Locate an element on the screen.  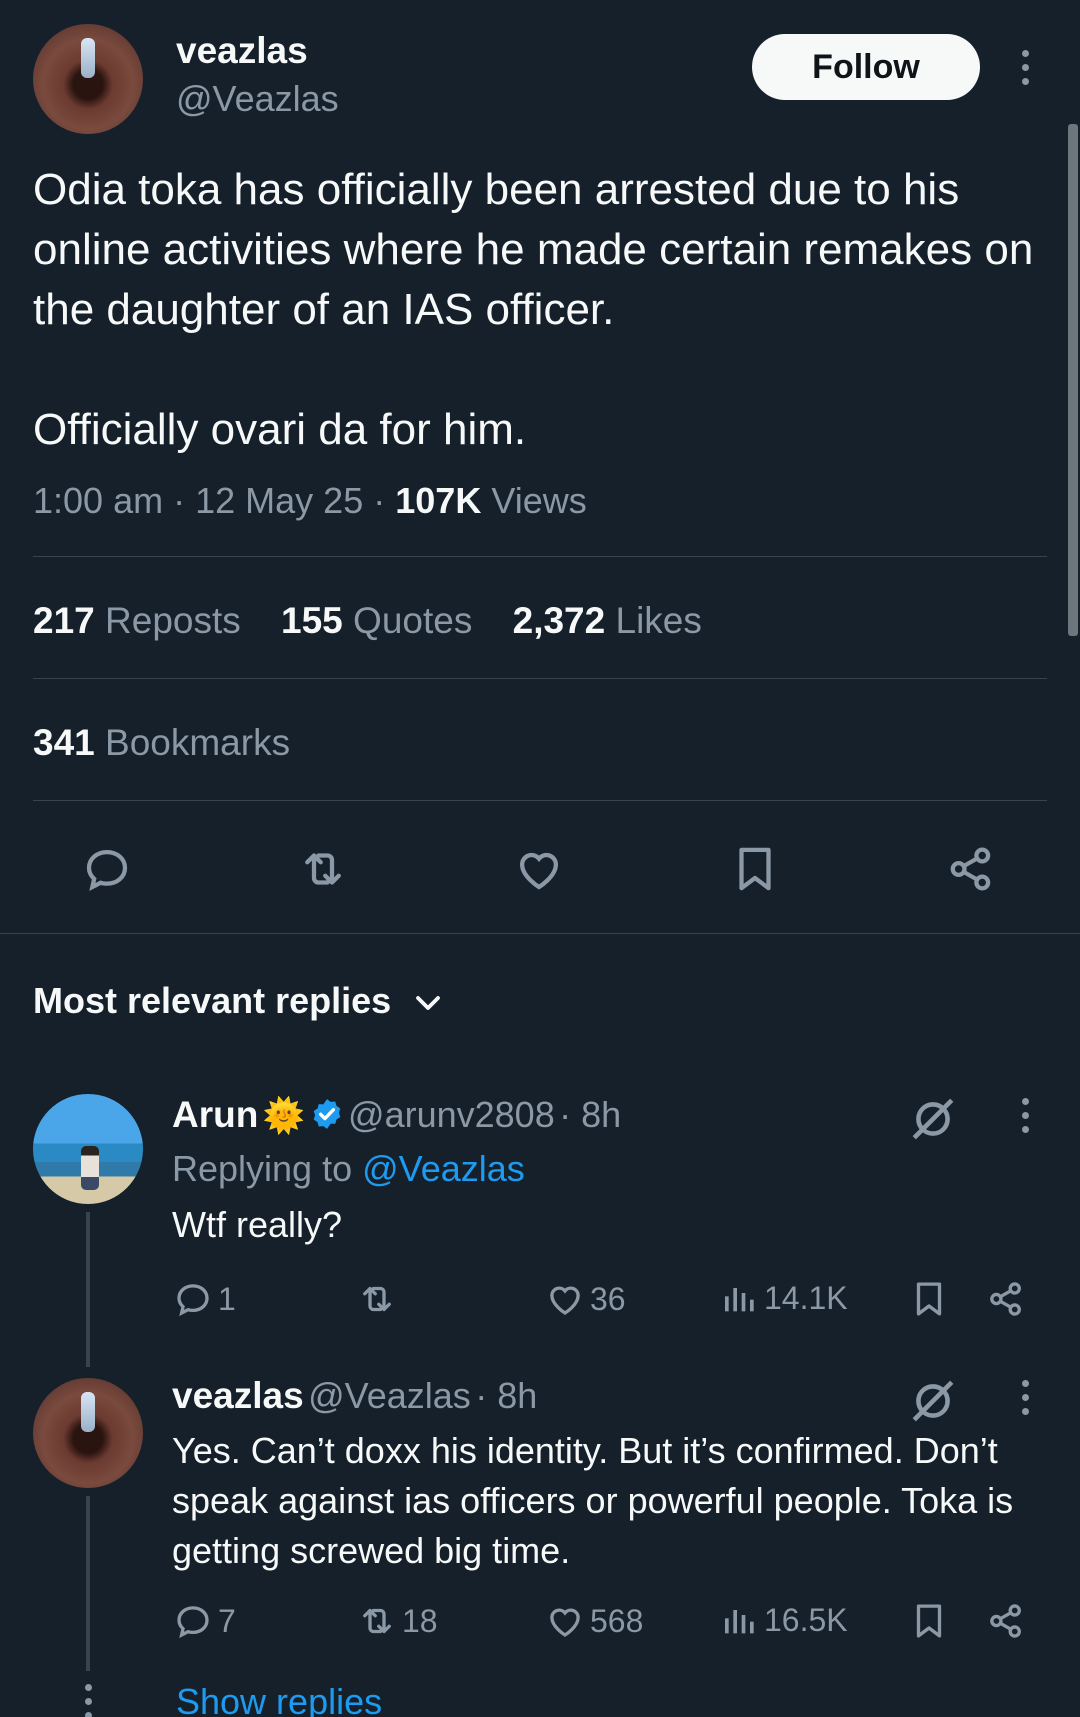
replying-to: Replying to @Veazlas is located at coordinates (348, 1169).